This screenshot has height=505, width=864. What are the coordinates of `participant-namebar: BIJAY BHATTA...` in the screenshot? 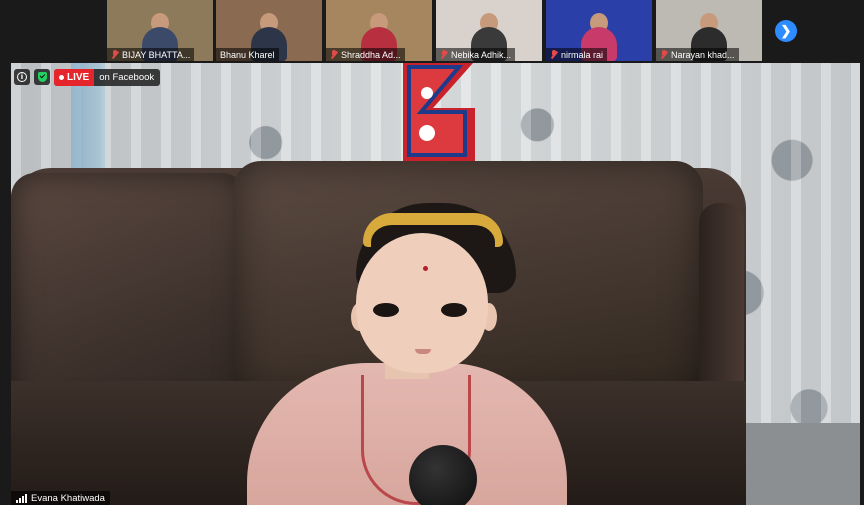 It's located at (151, 54).